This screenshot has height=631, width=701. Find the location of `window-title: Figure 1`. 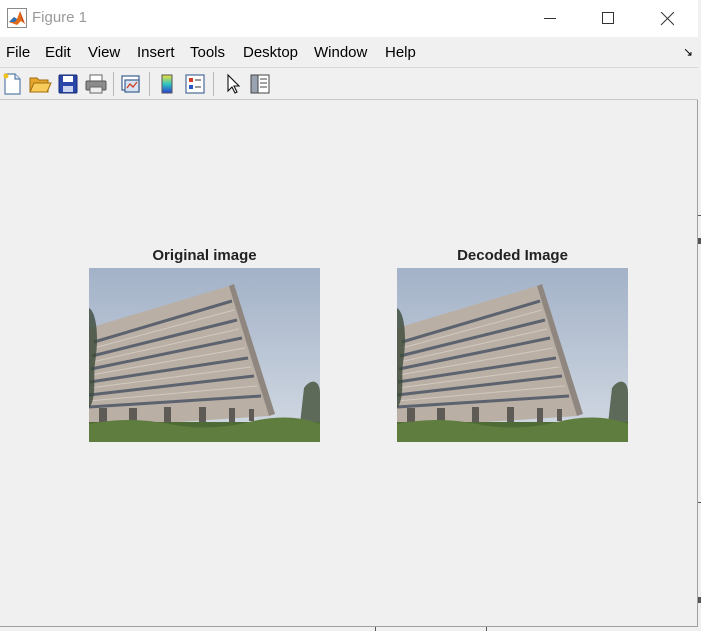

window-title: Figure 1 is located at coordinates (60, 17).